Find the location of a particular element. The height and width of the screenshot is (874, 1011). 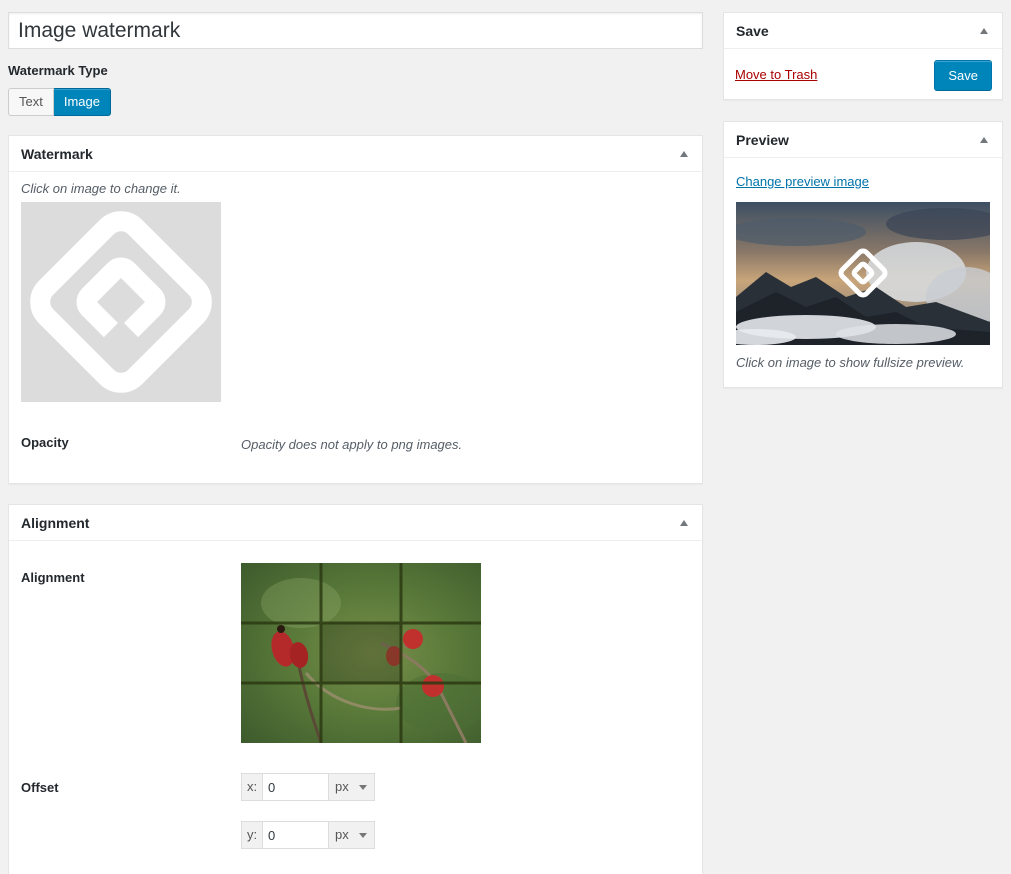

opacity-note: Opacity does not apply to png images. is located at coordinates (352, 444).